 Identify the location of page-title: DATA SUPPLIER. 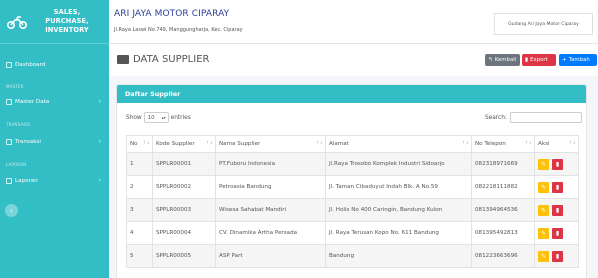
(163, 59).